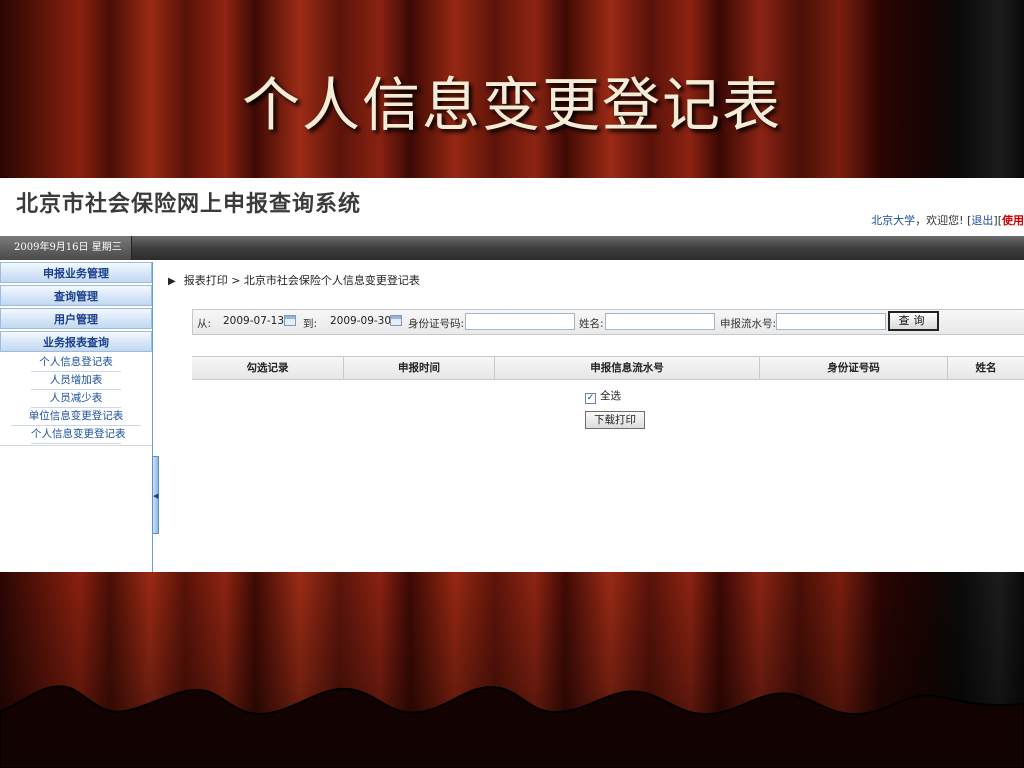  Describe the element at coordinates (418, 368) in the screenshot. I see `col-declare-time: 申报时间` at that location.